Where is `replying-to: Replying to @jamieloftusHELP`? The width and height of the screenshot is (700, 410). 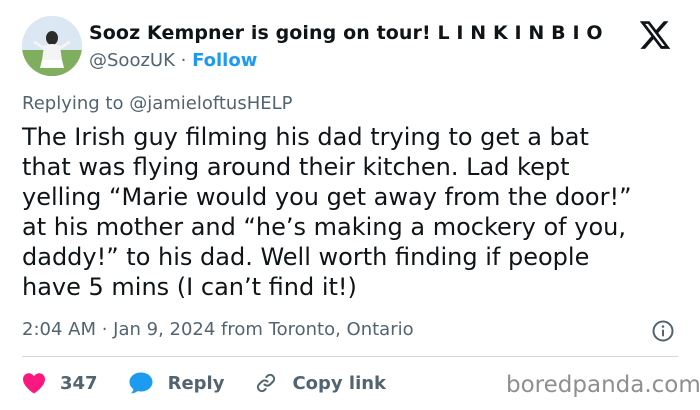
replying-to: Replying to @jamieloftusHELP is located at coordinates (157, 104).